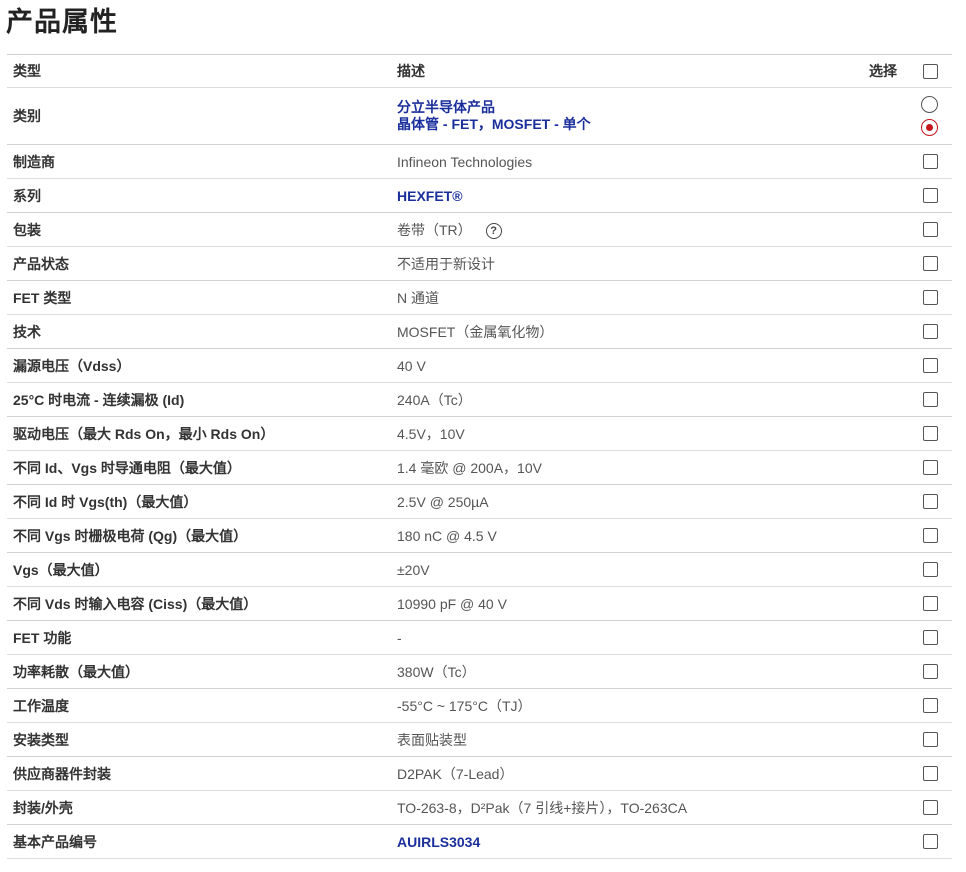  What do you see at coordinates (624, 569) in the screenshot?
I see `row-value-cell: ±20V` at bounding box center [624, 569].